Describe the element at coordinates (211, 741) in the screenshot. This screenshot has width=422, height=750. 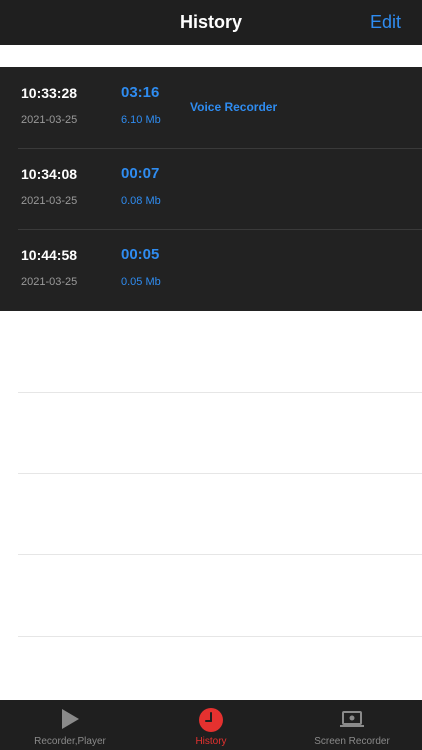
I see `tab-label: History` at that location.